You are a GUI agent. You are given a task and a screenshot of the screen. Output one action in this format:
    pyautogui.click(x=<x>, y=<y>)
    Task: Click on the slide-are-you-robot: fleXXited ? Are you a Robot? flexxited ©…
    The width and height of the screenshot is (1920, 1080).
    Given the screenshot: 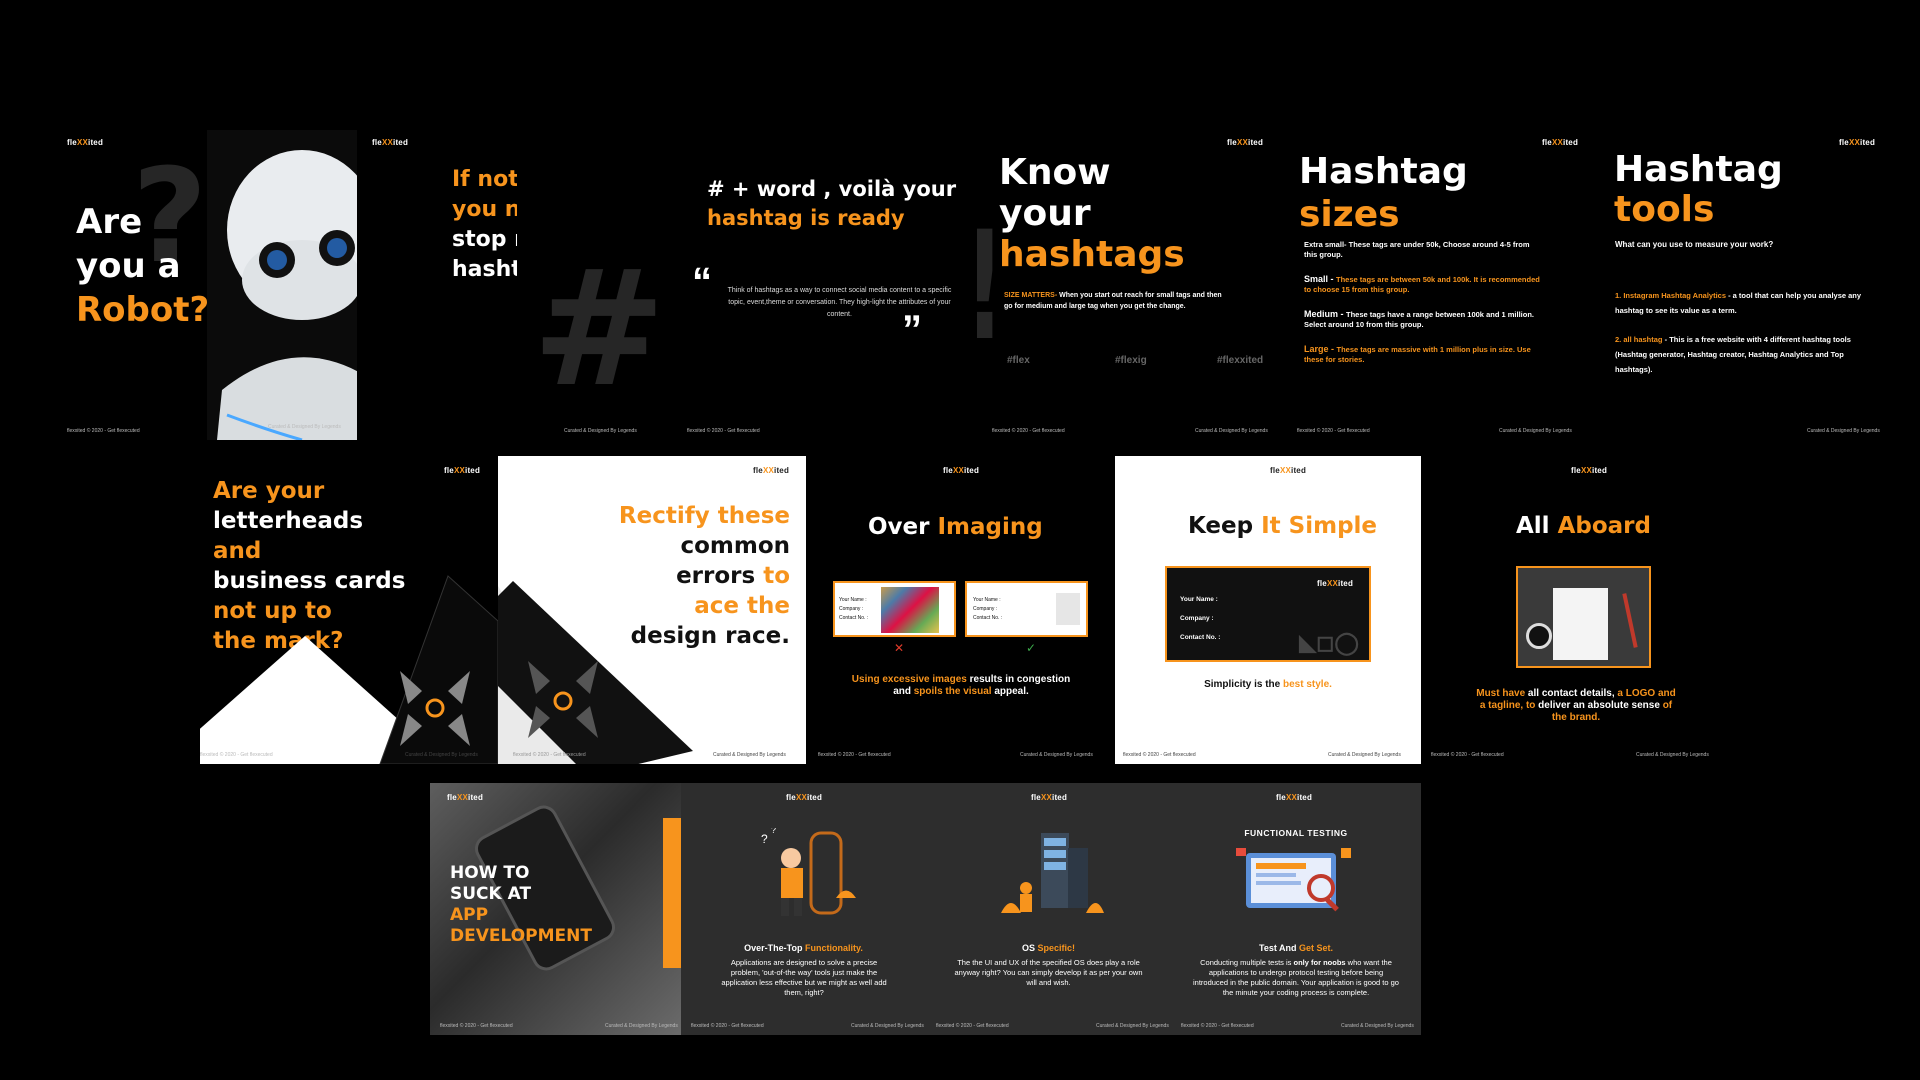 What is the action you would take?
    pyautogui.click(x=129, y=285)
    